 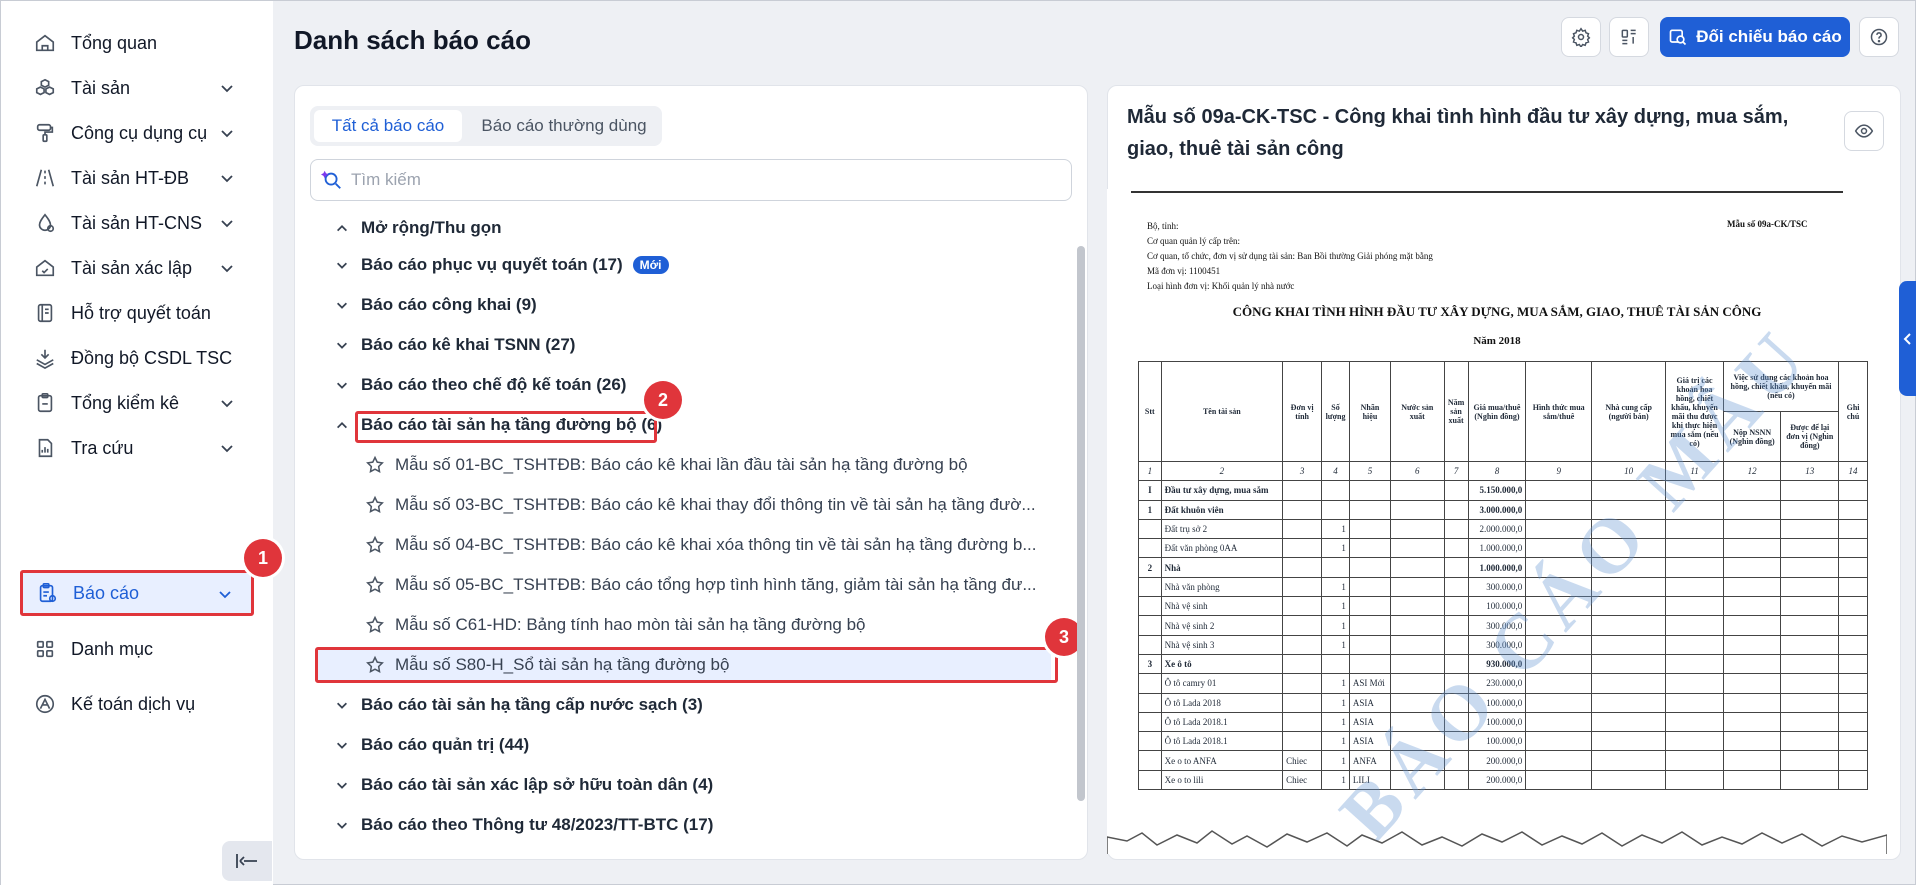 What do you see at coordinates (1163, 226) in the screenshot?
I see `doc-bo-tinh: Bộ, tỉnh:` at bounding box center [1163, 226].